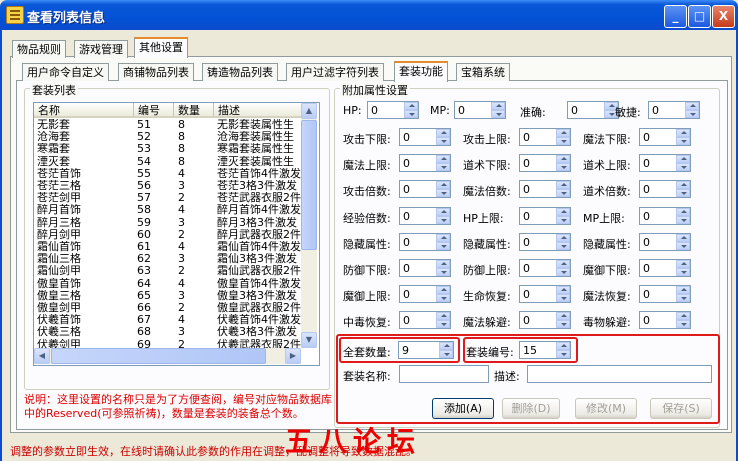  I want to click on table-row: 霜仙首饰 61 4 霜仙首饰4件激发, so click(168, 247).